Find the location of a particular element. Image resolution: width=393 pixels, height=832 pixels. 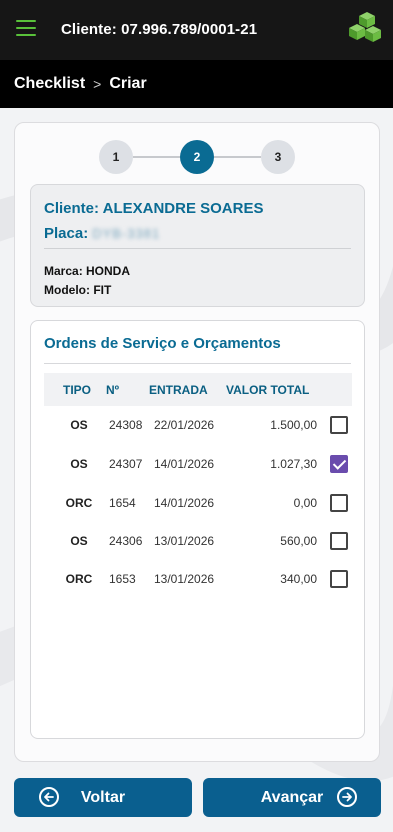

step-2: 2 is located at coordinates (197, 157).